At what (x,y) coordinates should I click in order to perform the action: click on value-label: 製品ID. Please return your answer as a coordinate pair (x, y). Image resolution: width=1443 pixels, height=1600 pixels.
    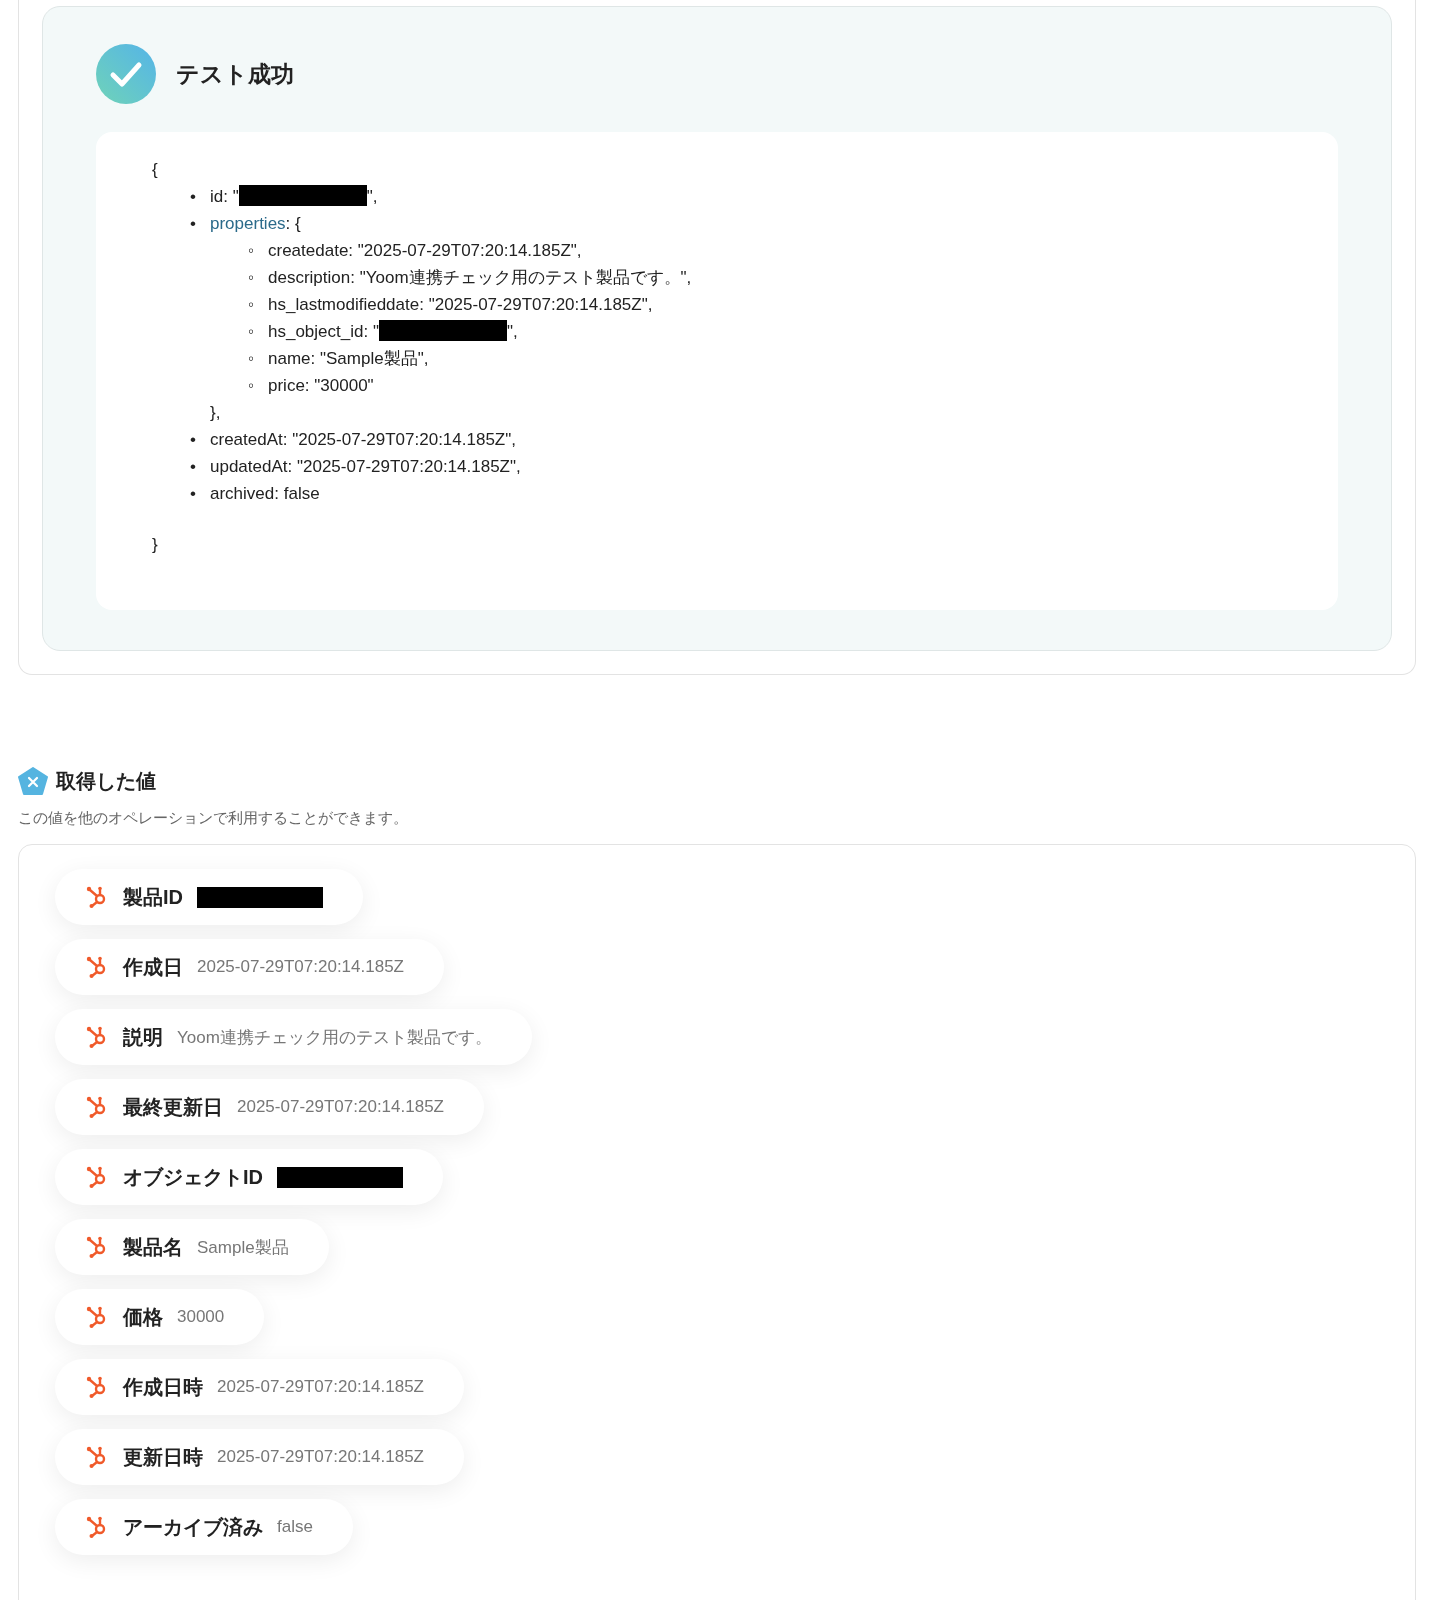
    Looking at the image, I should click on (153, 897).